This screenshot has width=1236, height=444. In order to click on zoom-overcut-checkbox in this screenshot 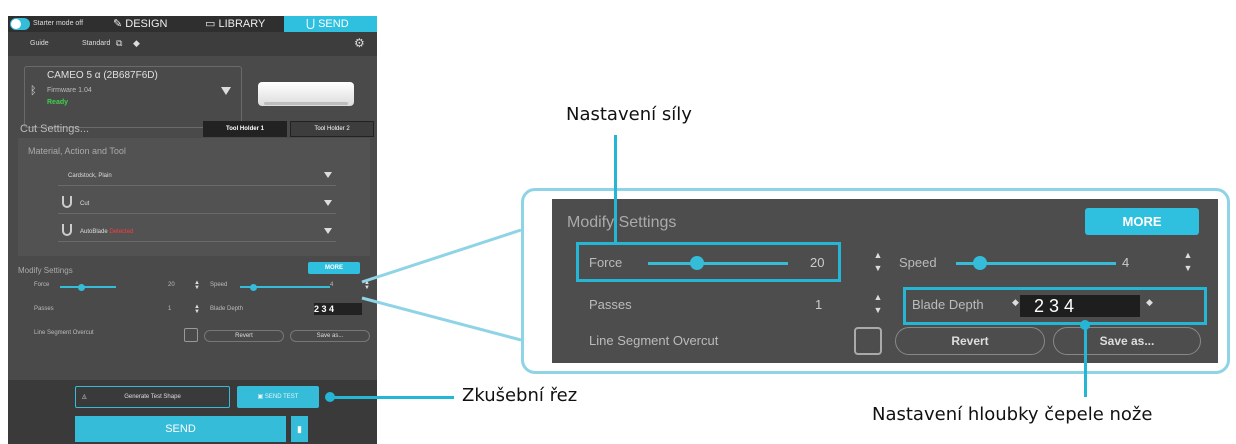, I will do `click(868, 341)`.